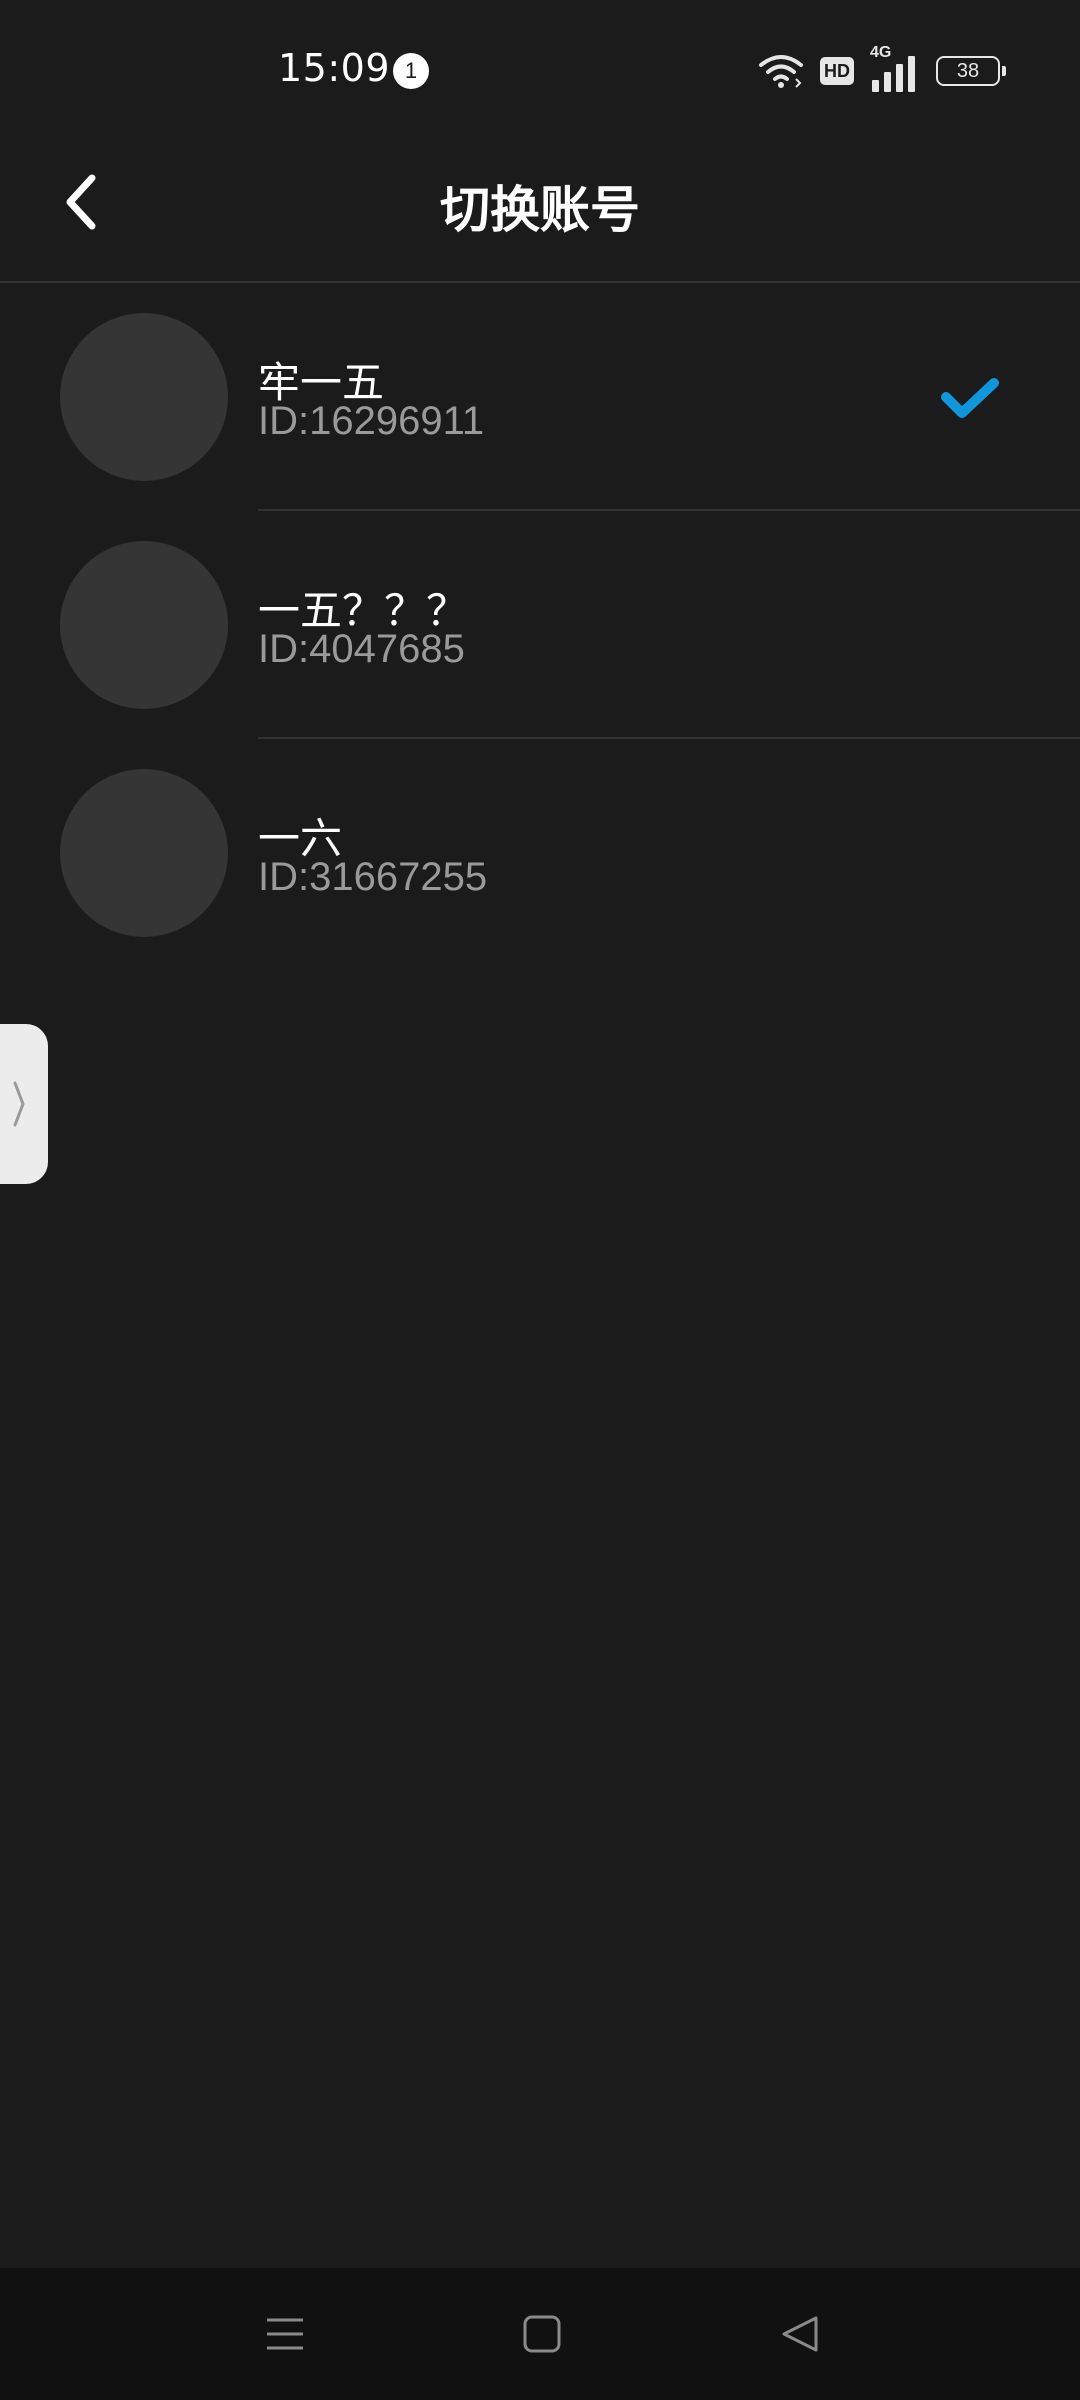 The height and width of the screenshot is (2400, 1080). What do you see at coordinates (540, 397) in the screenshot?
I see `account-item: 牢一五 ID:16296911` at bounding box center [540, 397].